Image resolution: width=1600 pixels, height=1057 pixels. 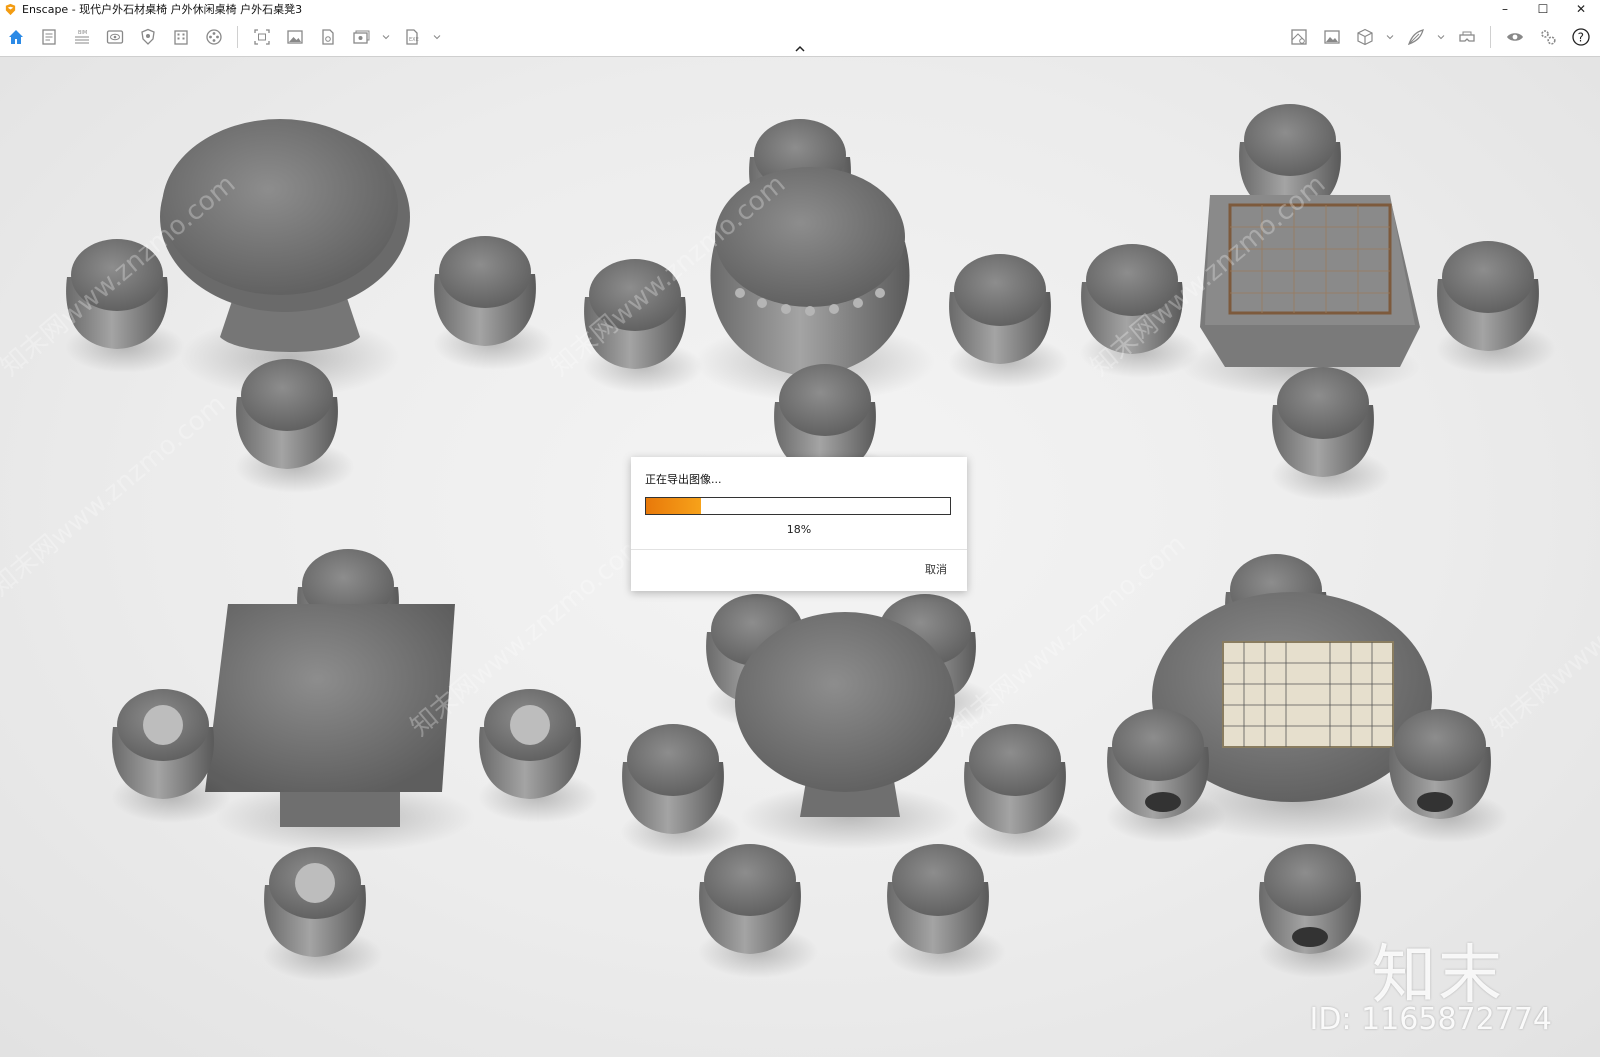 I want to click on leaf-dropdown, so click(x=1441, y=37).